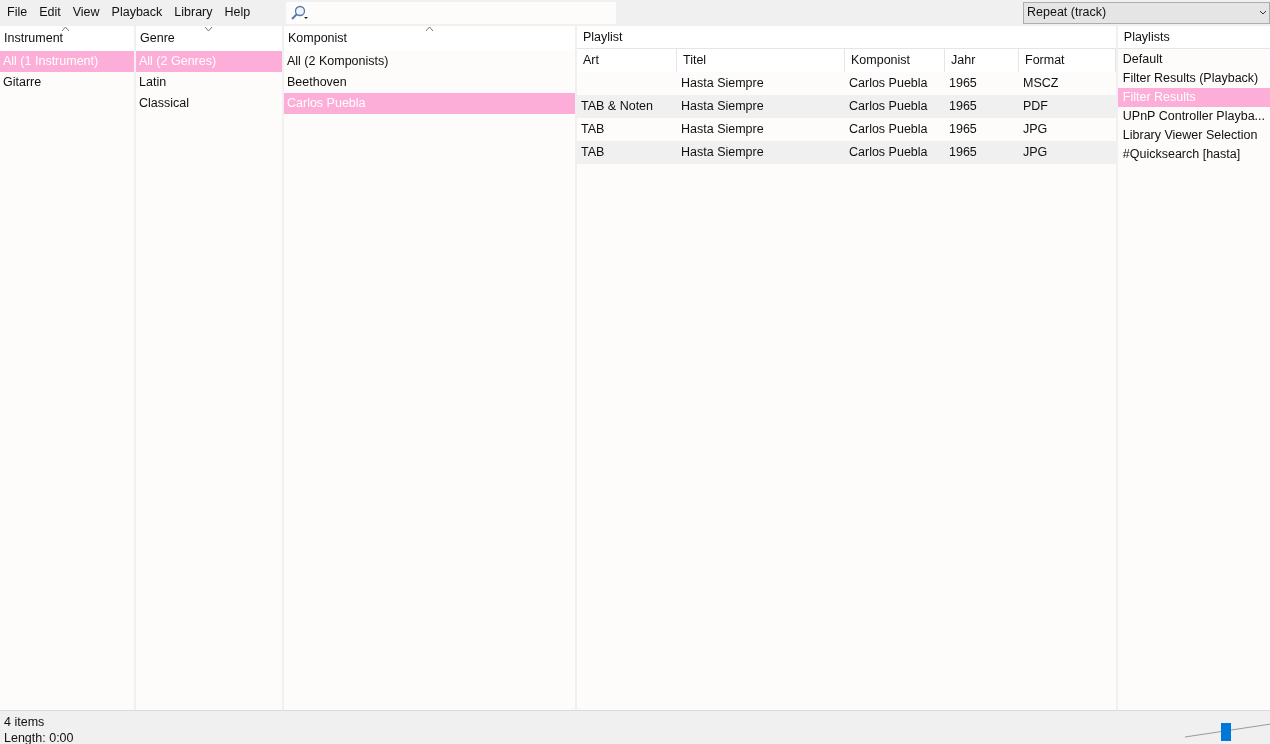 This screenshot has width=1270, height=744. What do you see at coordinates (17, 12) in the screenshot?
I see `menu-item: File` at bounding box center [17, 12].